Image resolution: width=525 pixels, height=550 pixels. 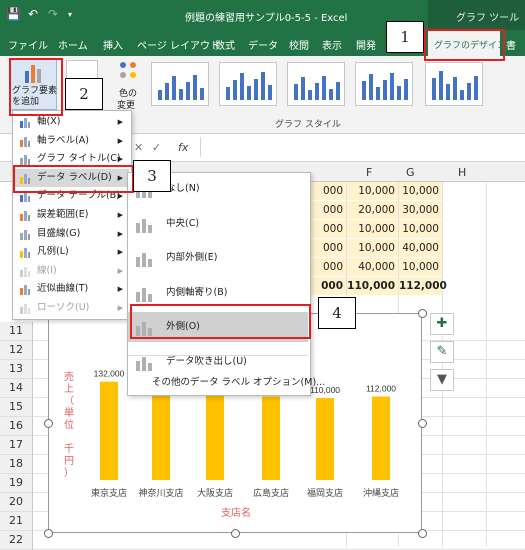 What do you see at coordinates (16, 445) in the screenshot?
I see `row-header: 17` at bounding box center [16, 445].